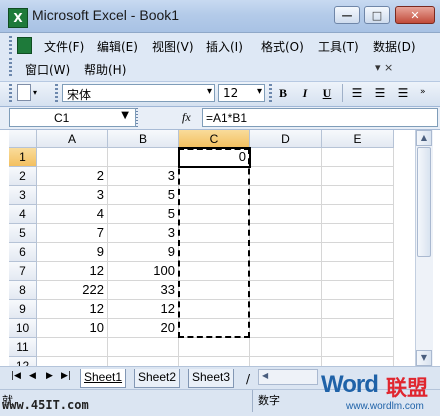 The width and height of the screenshot is (440, 416). Describe the element at coordinates (357, 93) in the screenshot. I see `align-left-icon: ☰` at that location.